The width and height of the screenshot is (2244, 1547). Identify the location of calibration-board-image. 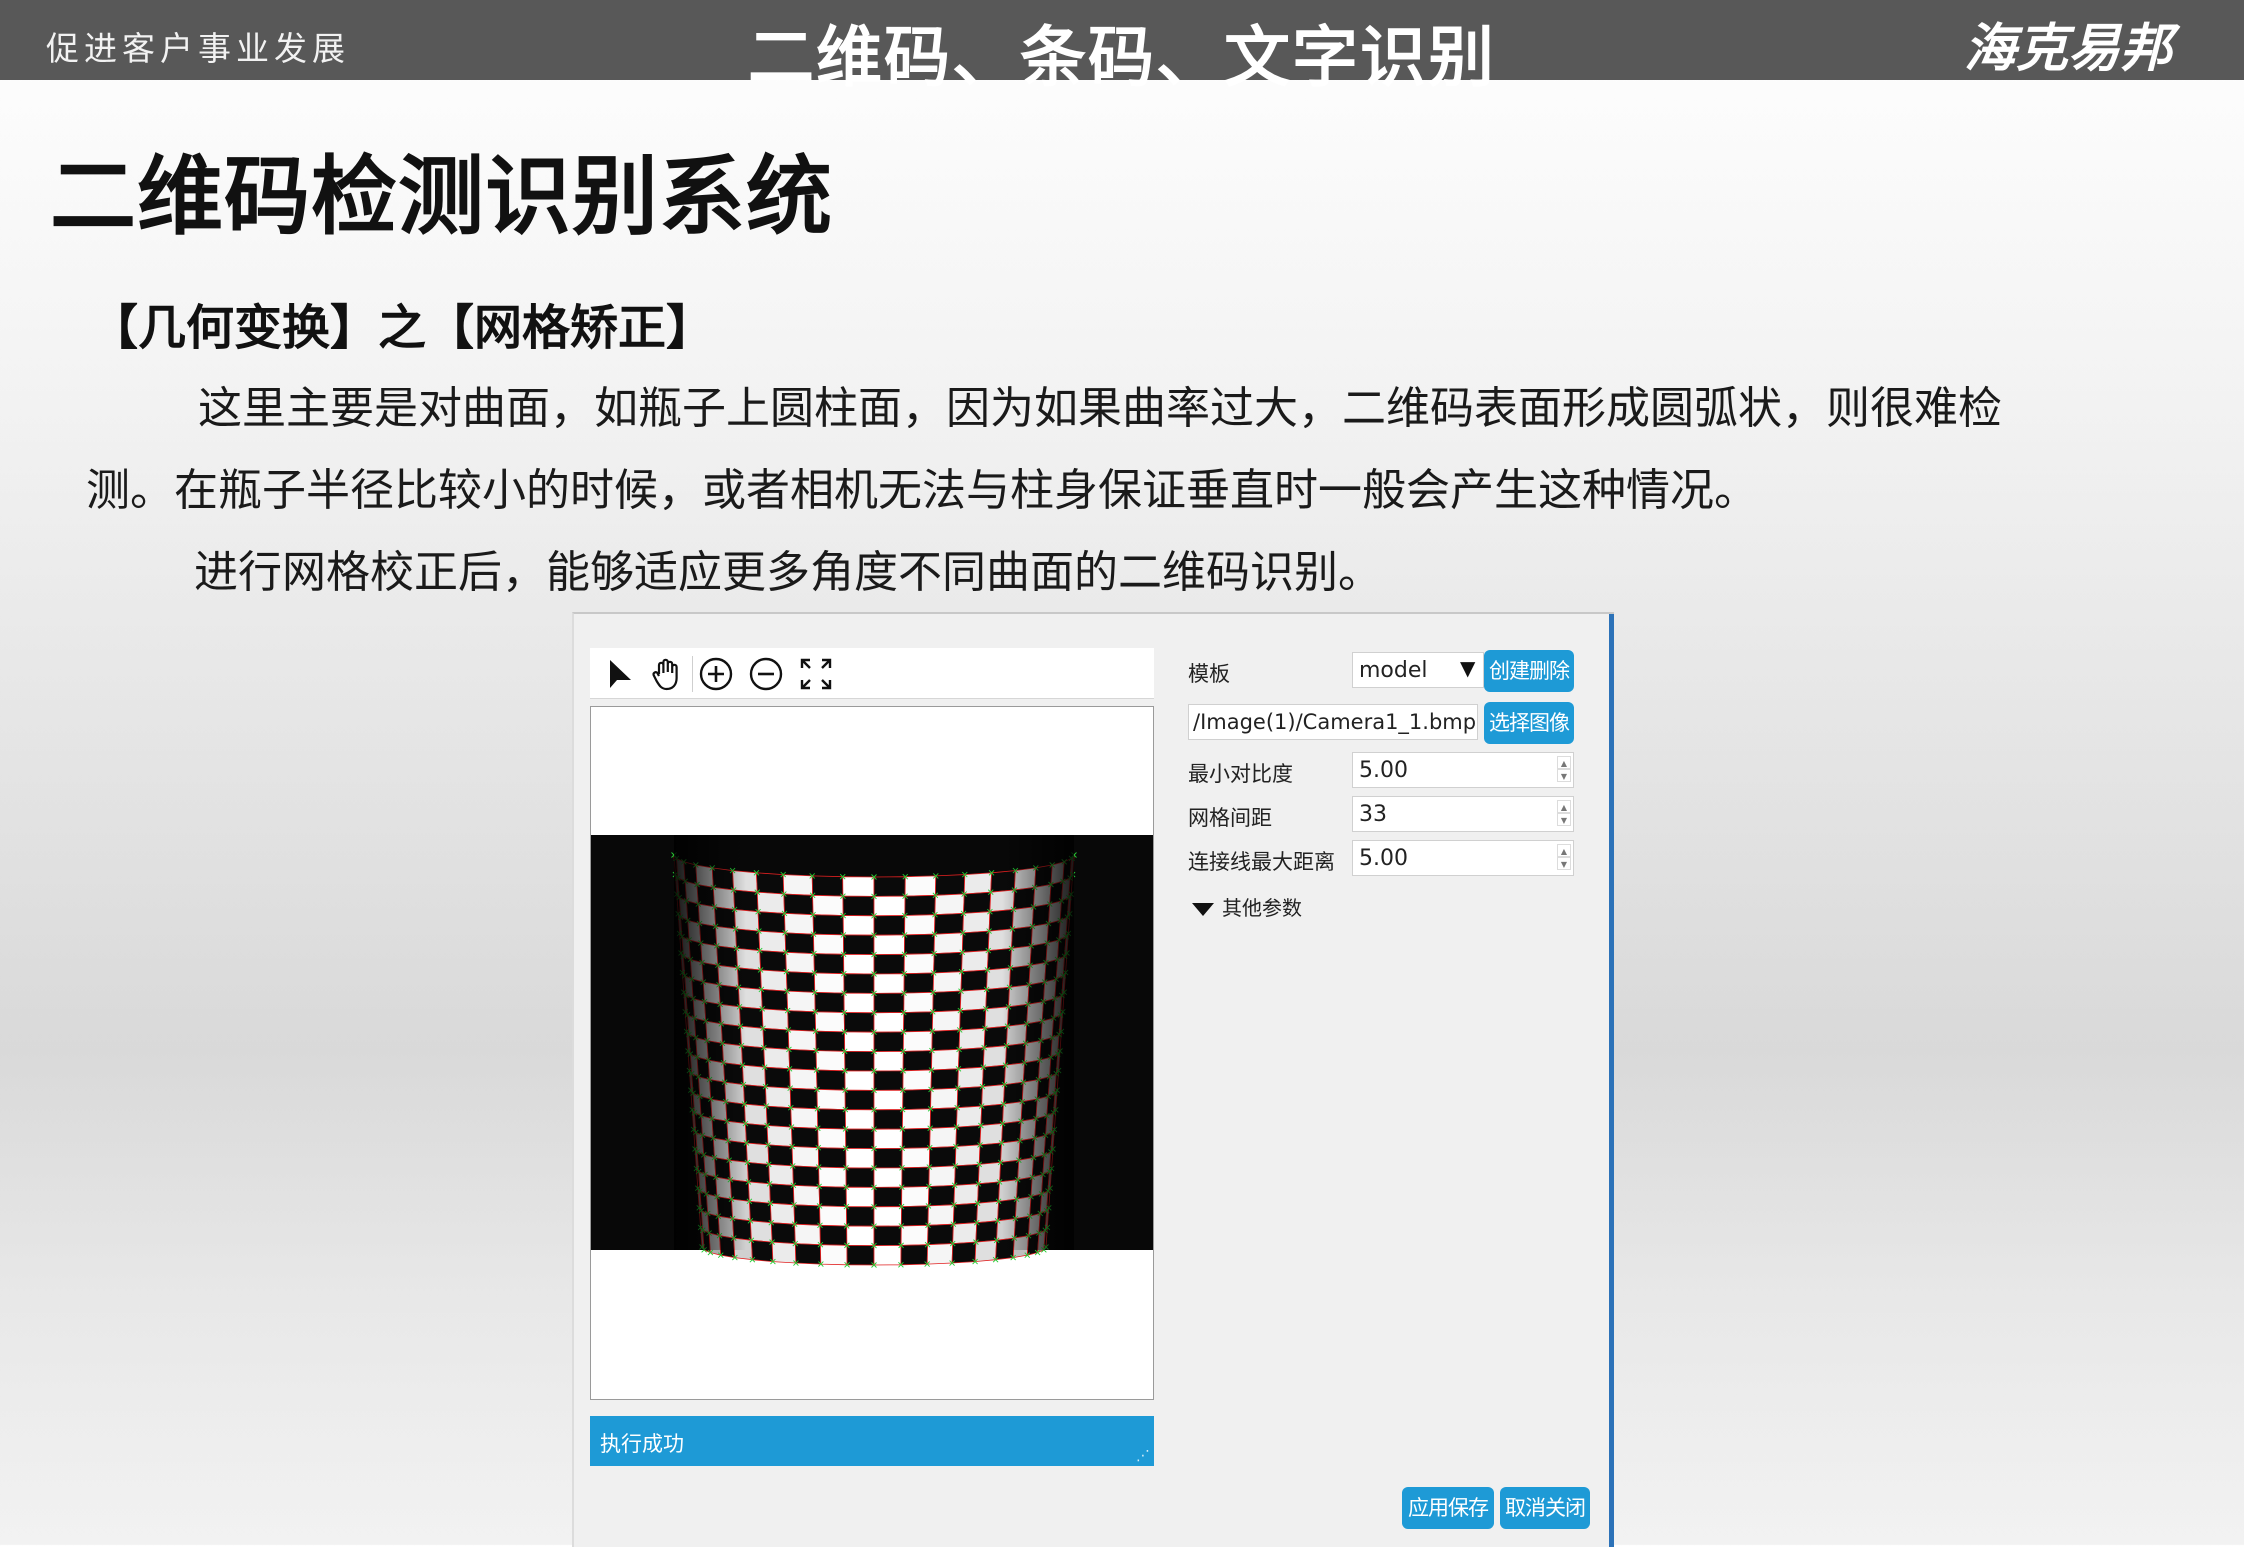
(872, 1051).